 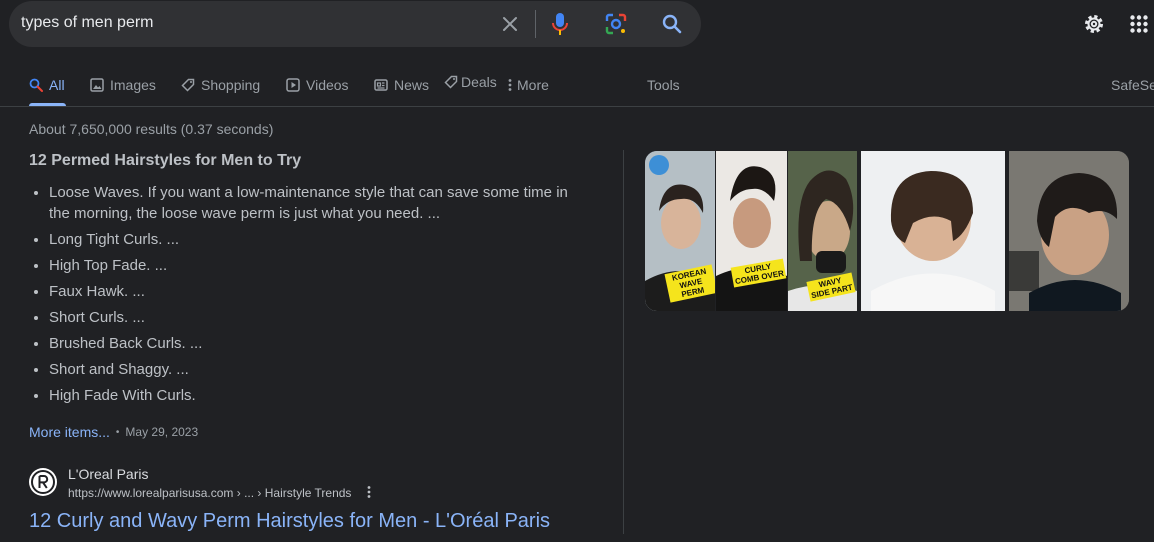 I want to click on apps-grid-icon, so click(x=1139, y=24).